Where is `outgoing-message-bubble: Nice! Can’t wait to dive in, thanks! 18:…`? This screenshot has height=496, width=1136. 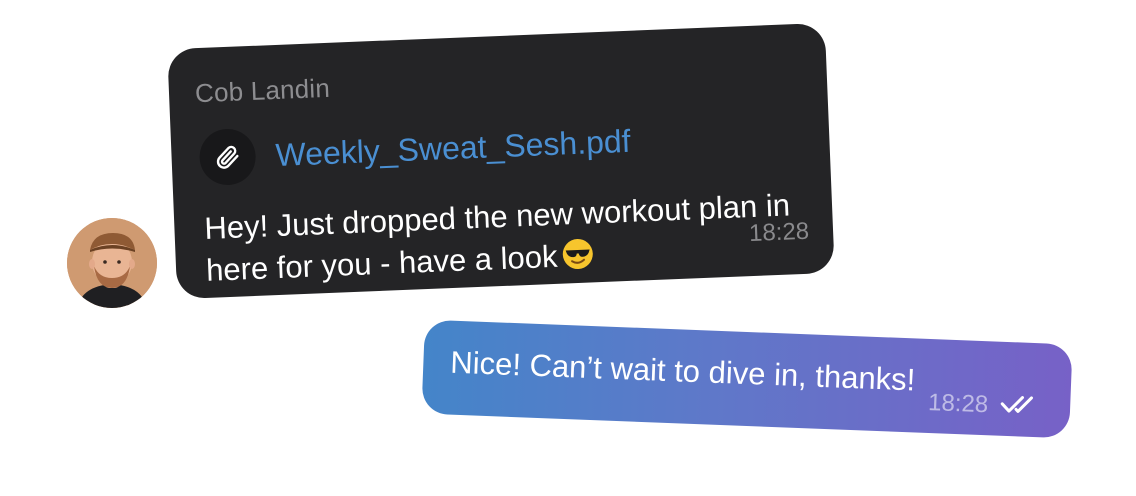
outgoing-message-bubble: Nice! Can’t wait to dive in, thanks! 18:… is located at coordinates (747, 379).